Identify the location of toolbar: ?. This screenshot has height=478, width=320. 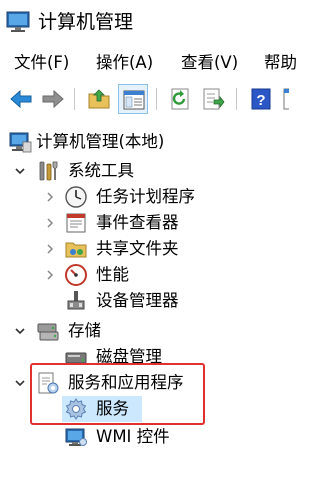
(144, 100).